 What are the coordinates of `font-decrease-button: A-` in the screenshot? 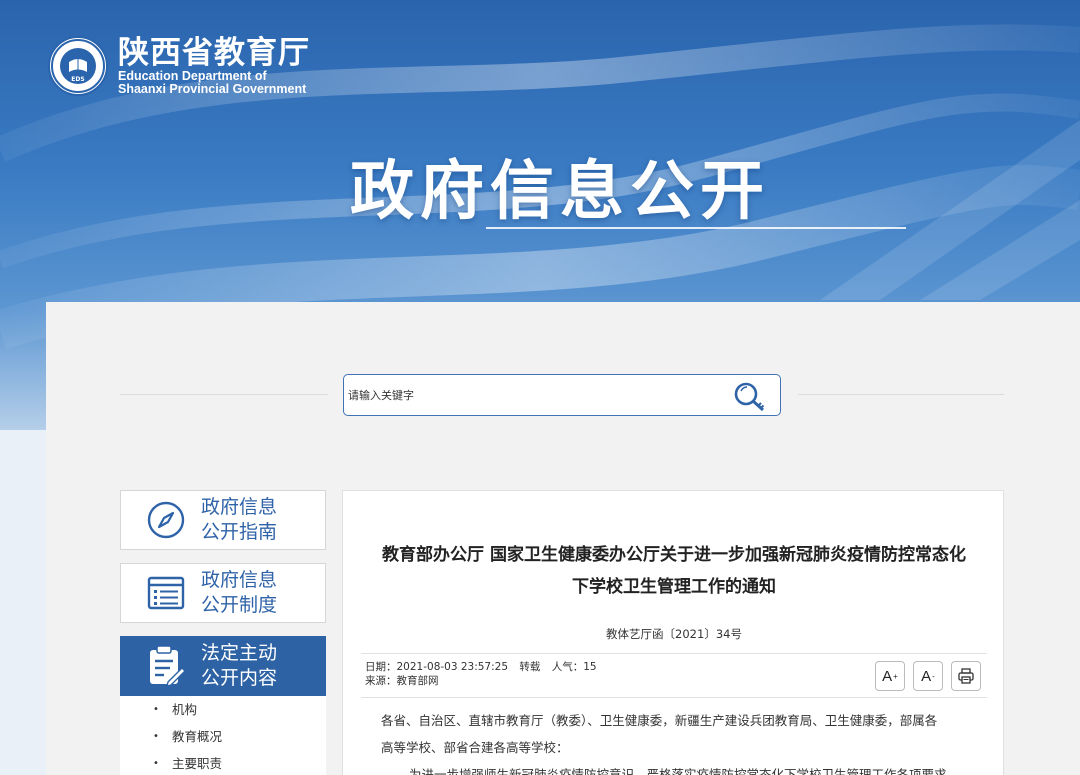 It's located at (928, 676).